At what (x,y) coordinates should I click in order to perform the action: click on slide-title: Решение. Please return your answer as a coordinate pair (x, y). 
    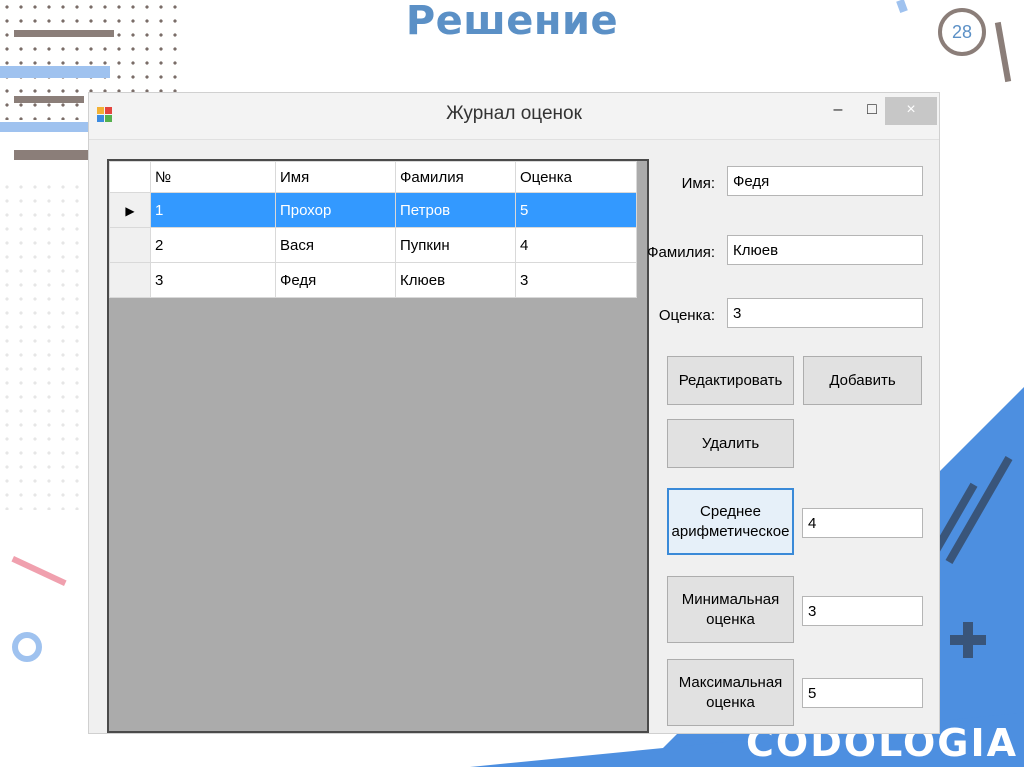
    Looking at the image, I should click on (512, 22).